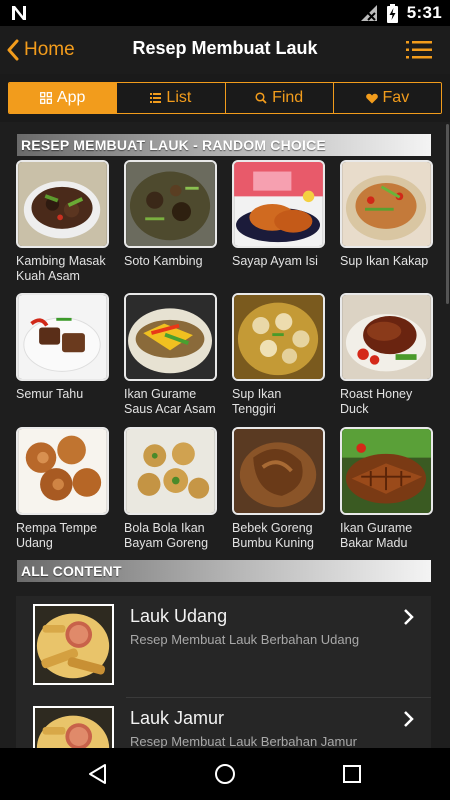 The height and width of the screenshot is (800, 450). I want to click on tab-find-label: Find, so click(288, 97).